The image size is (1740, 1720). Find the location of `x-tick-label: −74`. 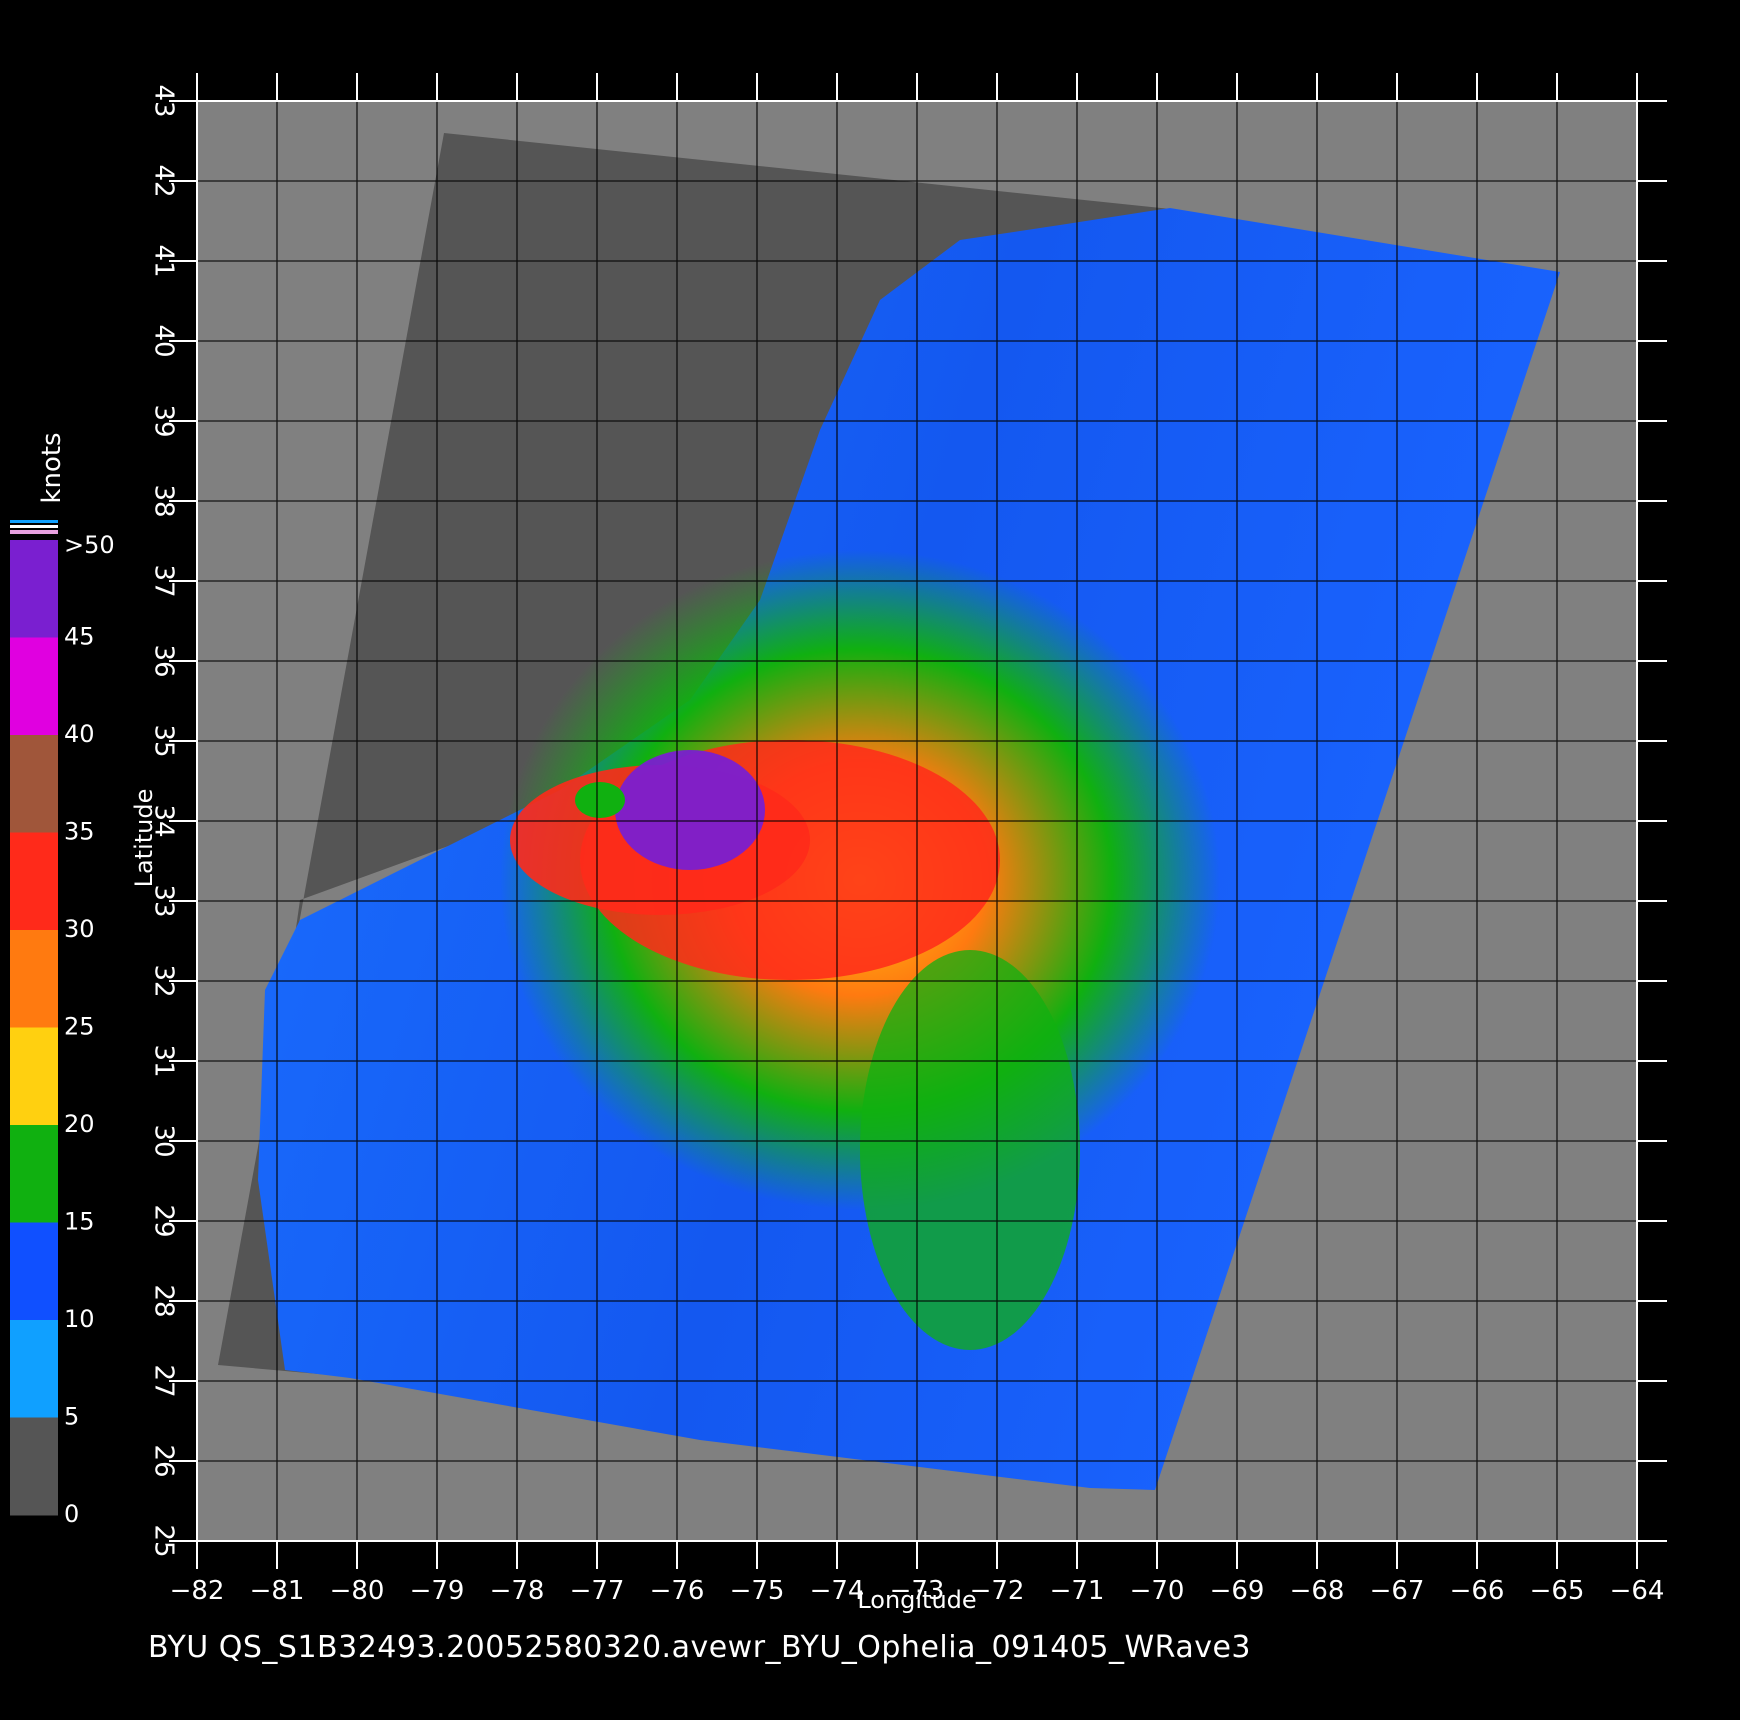

x-tick-label: −74 is located at coordinates (837, 1591).